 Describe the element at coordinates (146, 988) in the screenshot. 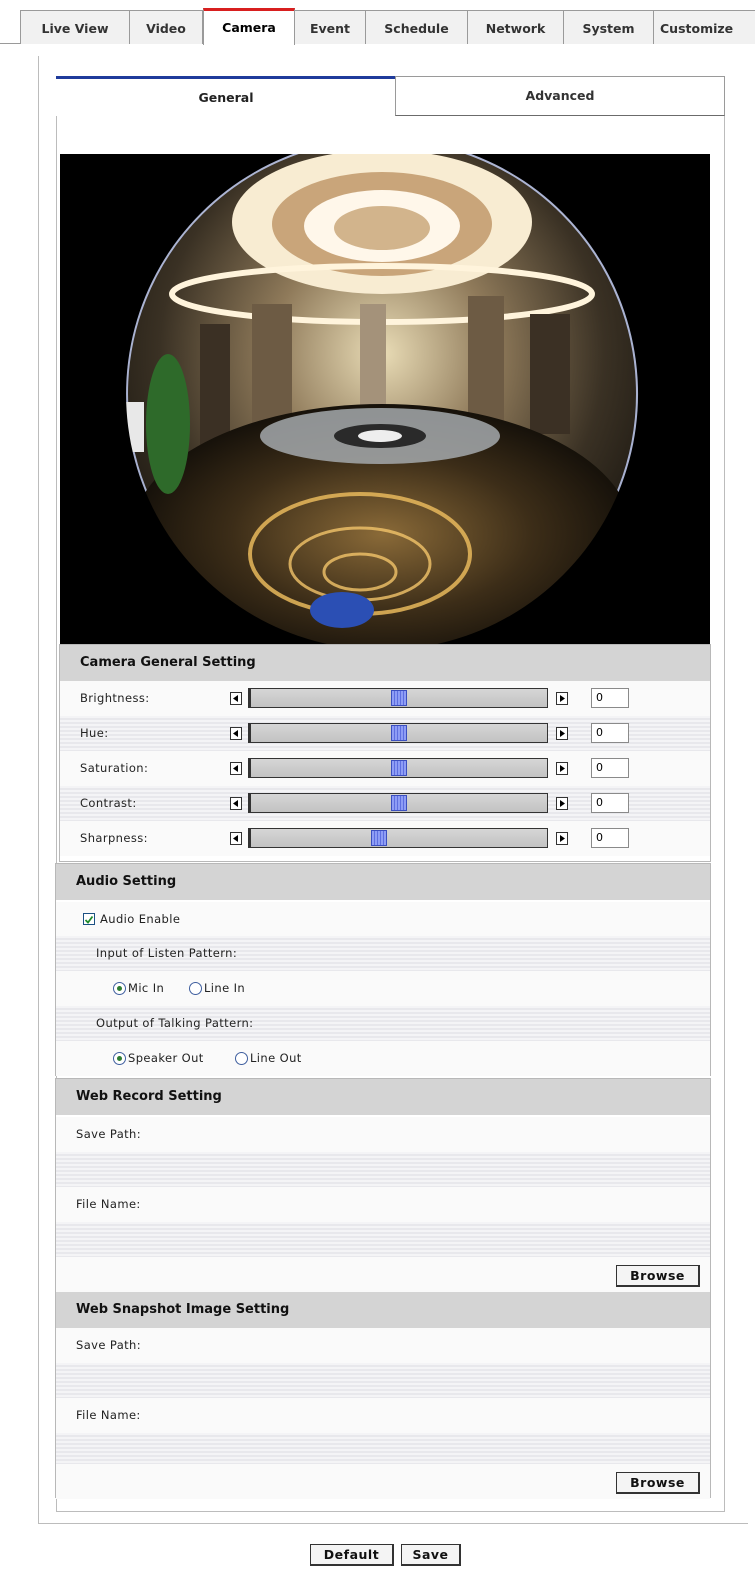

I see `mic-in-label: Mic In` at that location.